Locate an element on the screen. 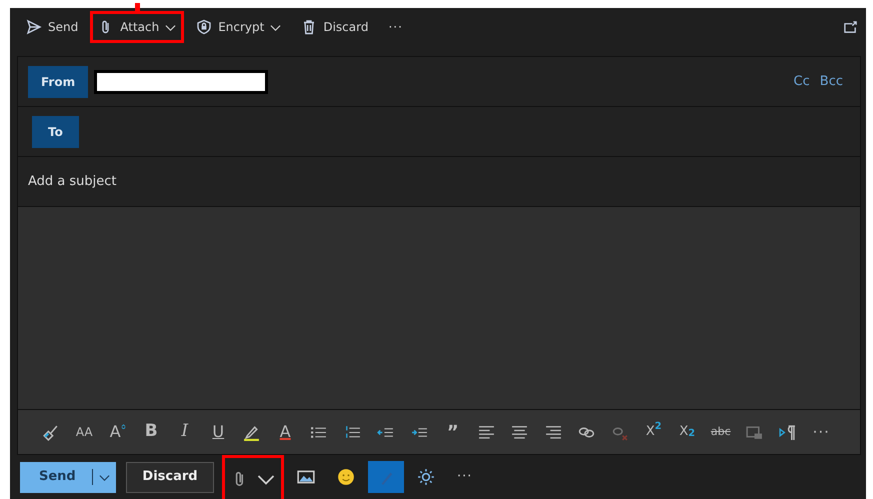 The image size is (873, 499). align-center-icon is located at coordinates (519, 432).